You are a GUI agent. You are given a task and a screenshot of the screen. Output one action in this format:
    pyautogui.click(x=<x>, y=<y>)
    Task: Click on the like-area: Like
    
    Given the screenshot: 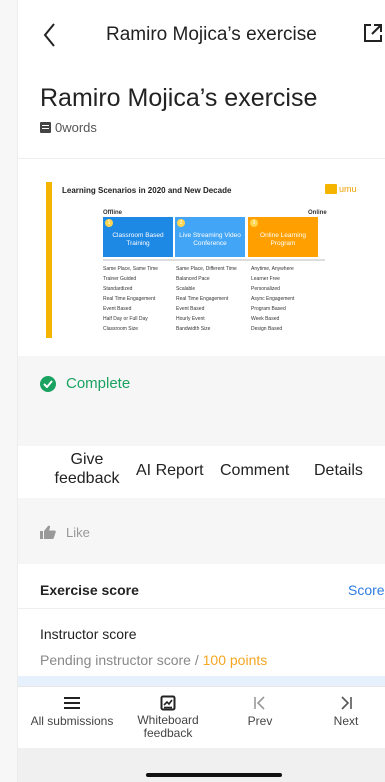 What is the action you would take?
    pyautogui.click(x=201, y=531)
    